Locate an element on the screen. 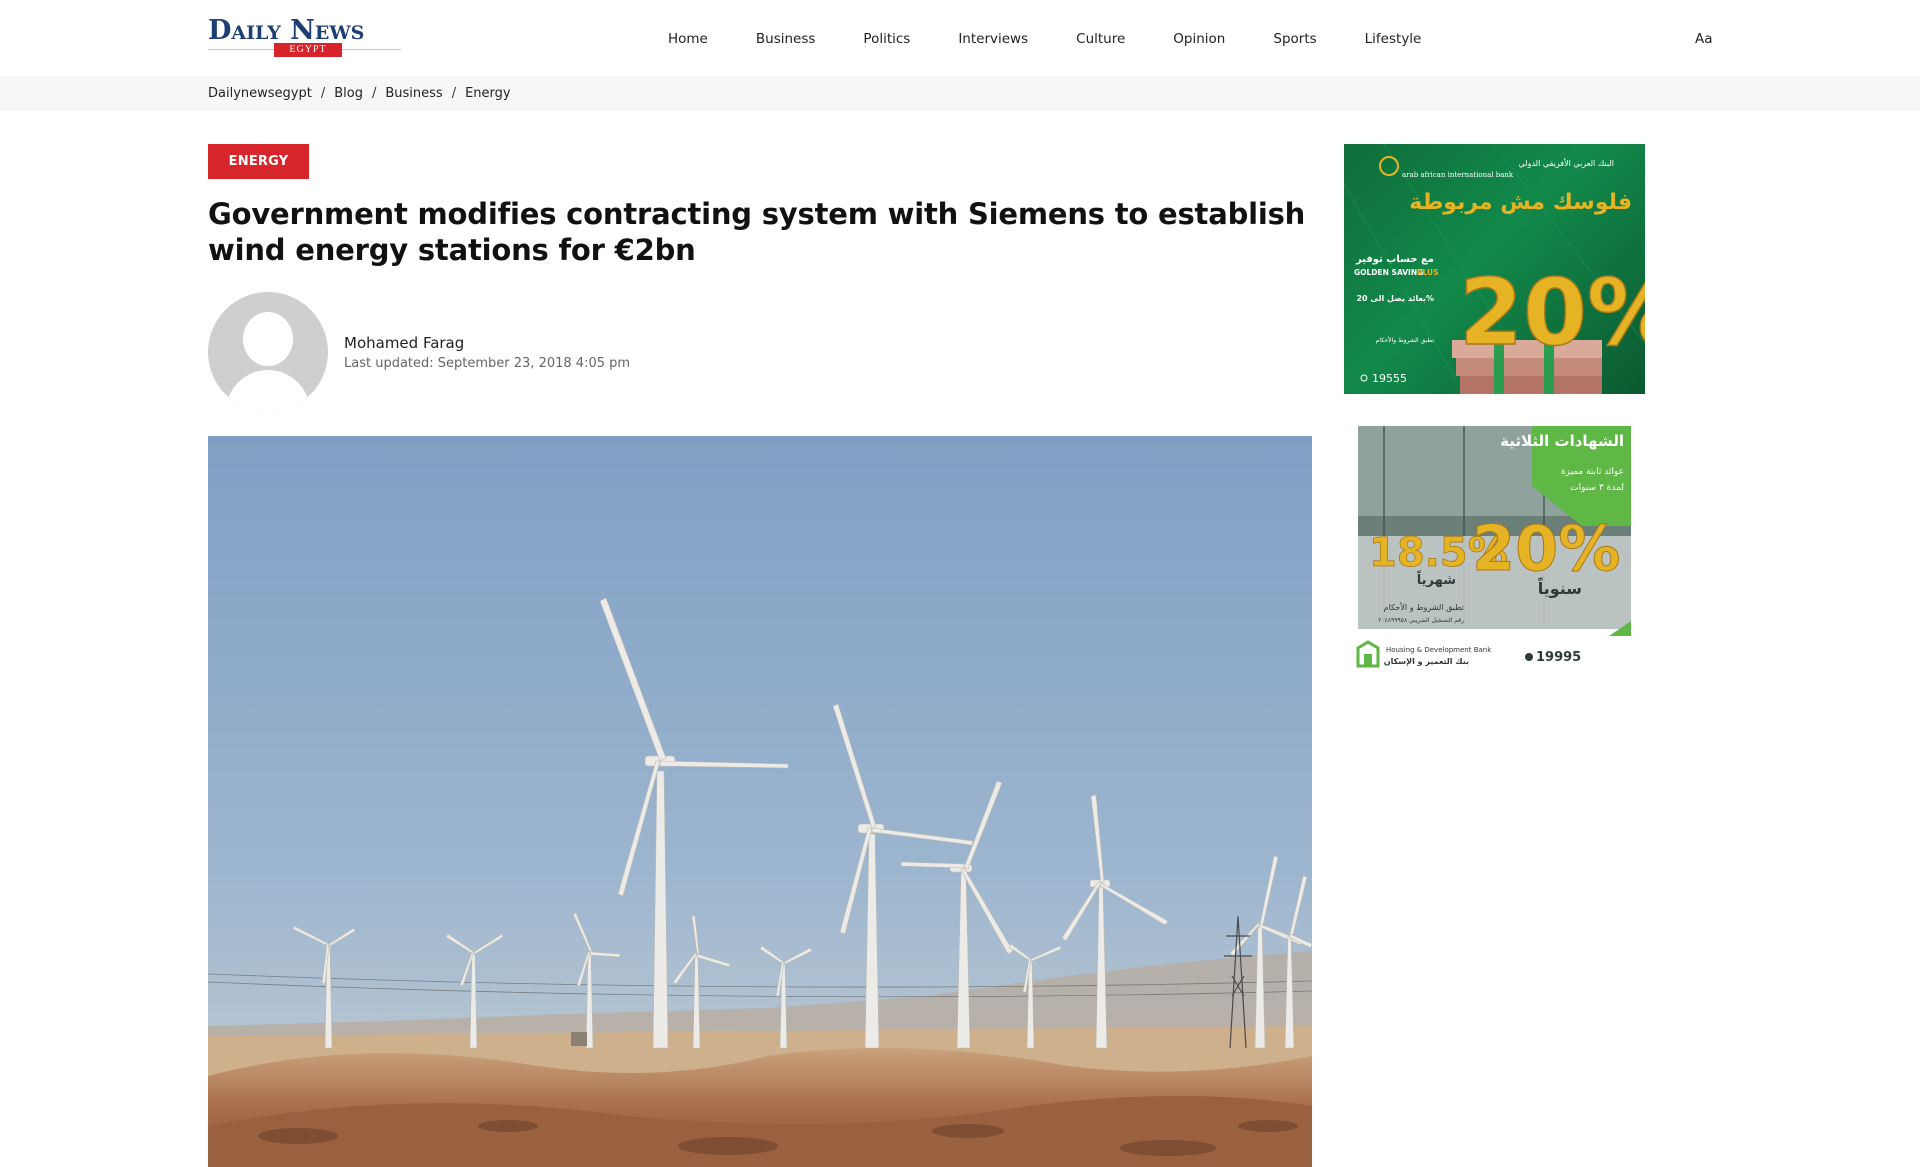 This screenshot has height=1167, width=1920. ad1-rate-line: بعائد يصل الى 20% is located at coordinates (1395, 298).